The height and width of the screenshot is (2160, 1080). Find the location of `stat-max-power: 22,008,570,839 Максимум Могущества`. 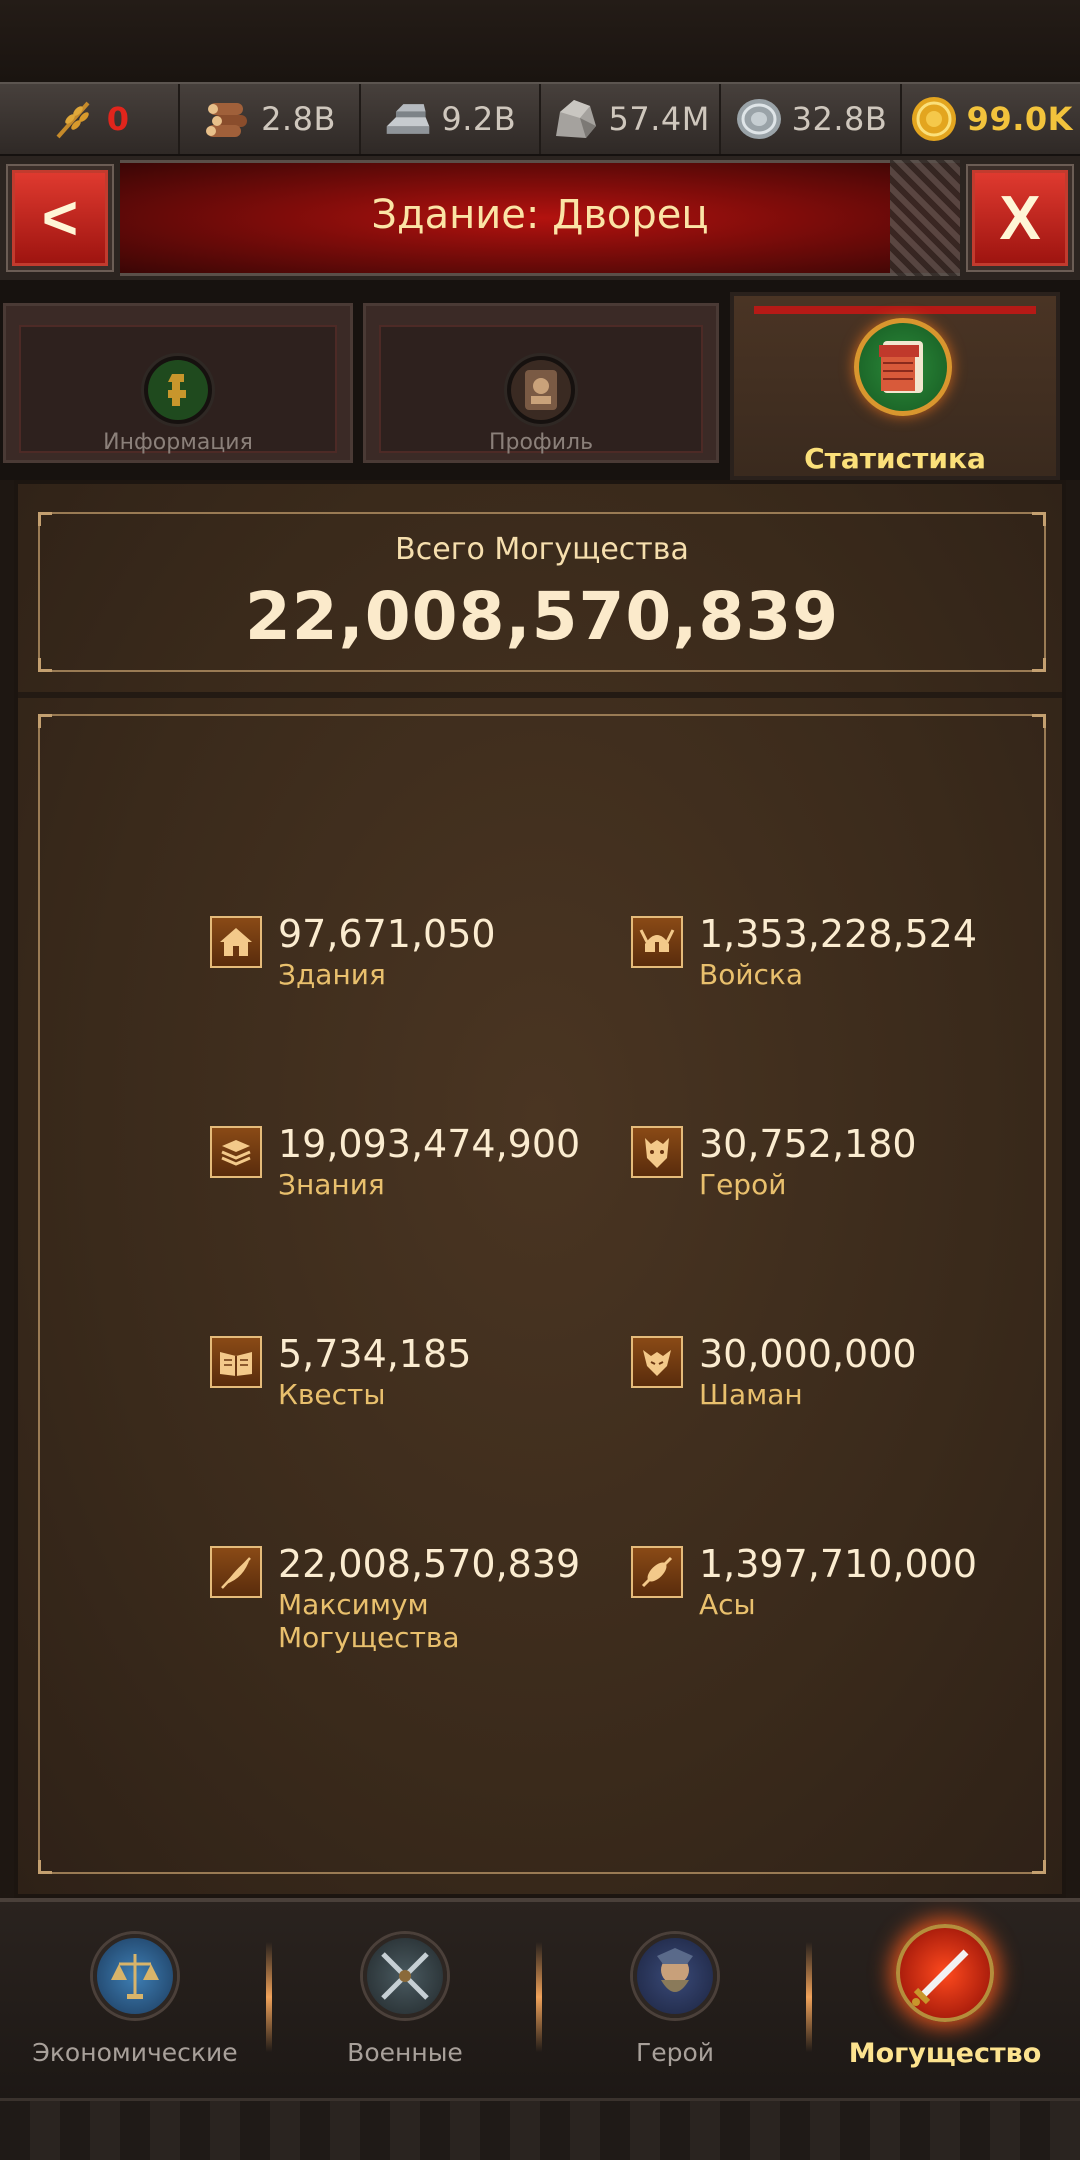

stat-max-power: 22,008,570,839 Максимум Могущества is located at coordinates (410, 1602).